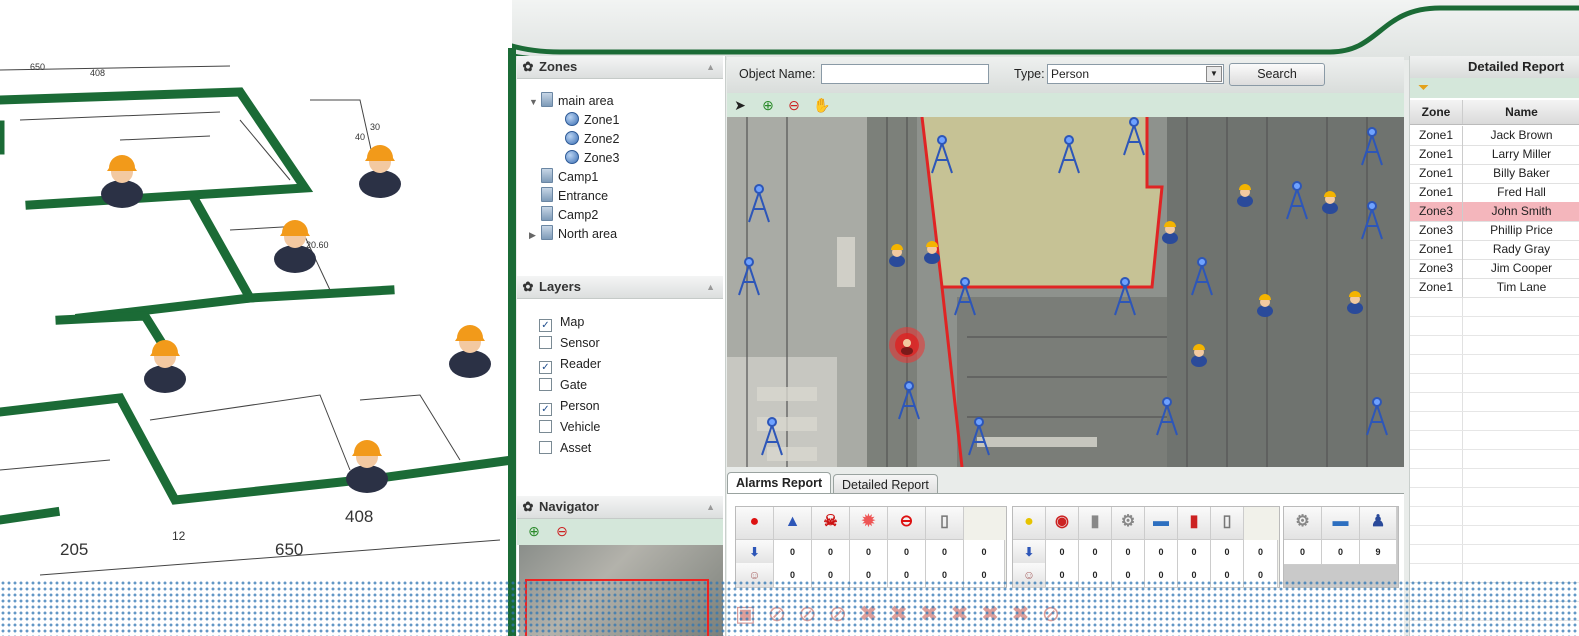 This screenshot has width=1579, height=636. What do you see at coordinates (569, 343) in the screenshot?
I see `layer-sensor: Sensor` at bounding box center [569, 343].